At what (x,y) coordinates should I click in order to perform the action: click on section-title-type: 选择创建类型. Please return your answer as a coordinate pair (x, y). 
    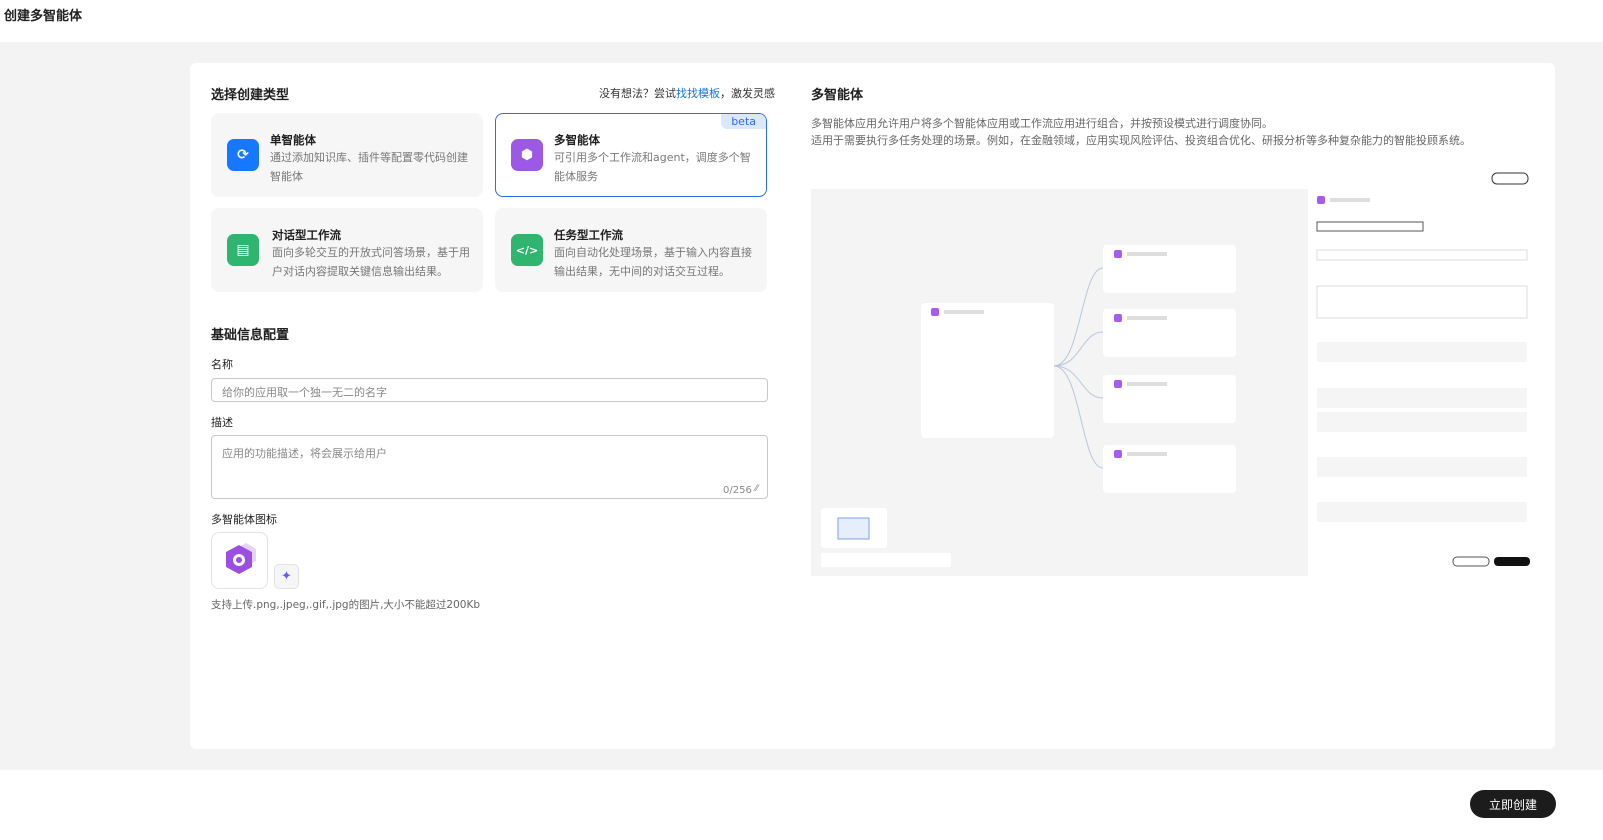
    Looking at the image, I should click on (250, 95).